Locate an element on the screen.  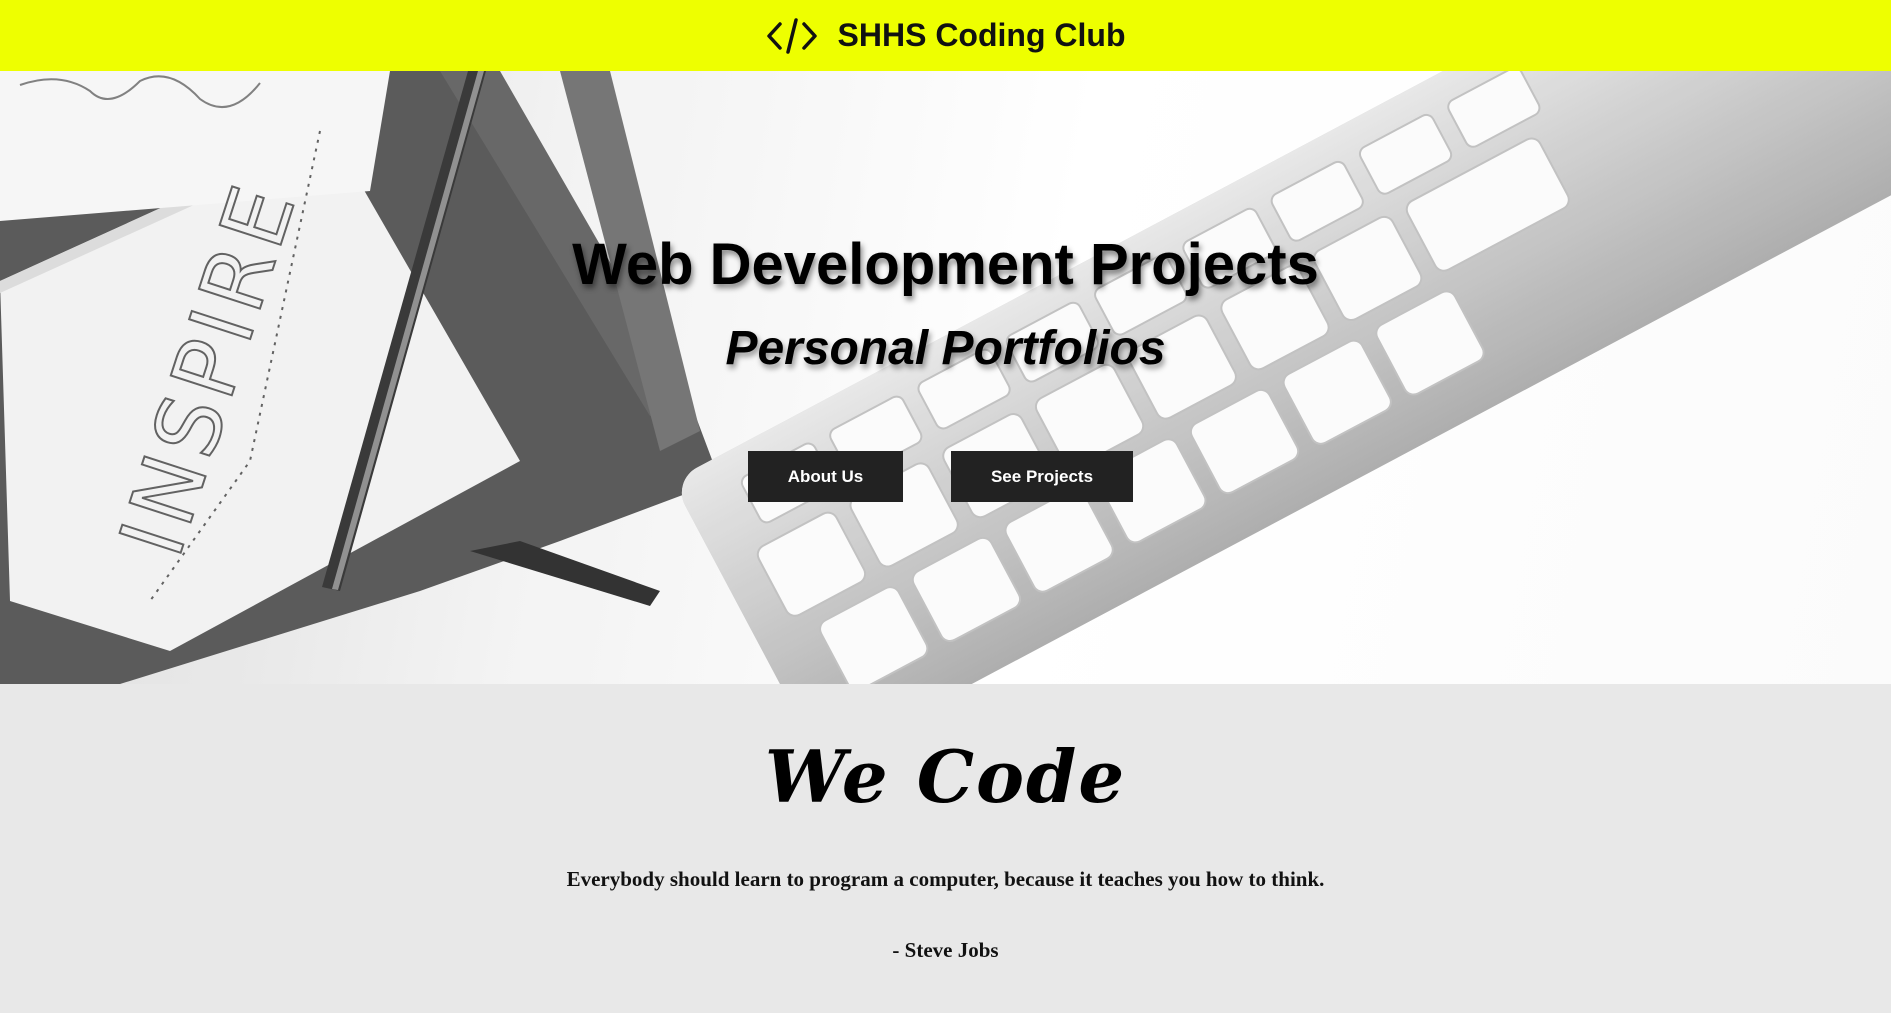
site-title: SHHS Coding Club is located at coordinates (981, 35).